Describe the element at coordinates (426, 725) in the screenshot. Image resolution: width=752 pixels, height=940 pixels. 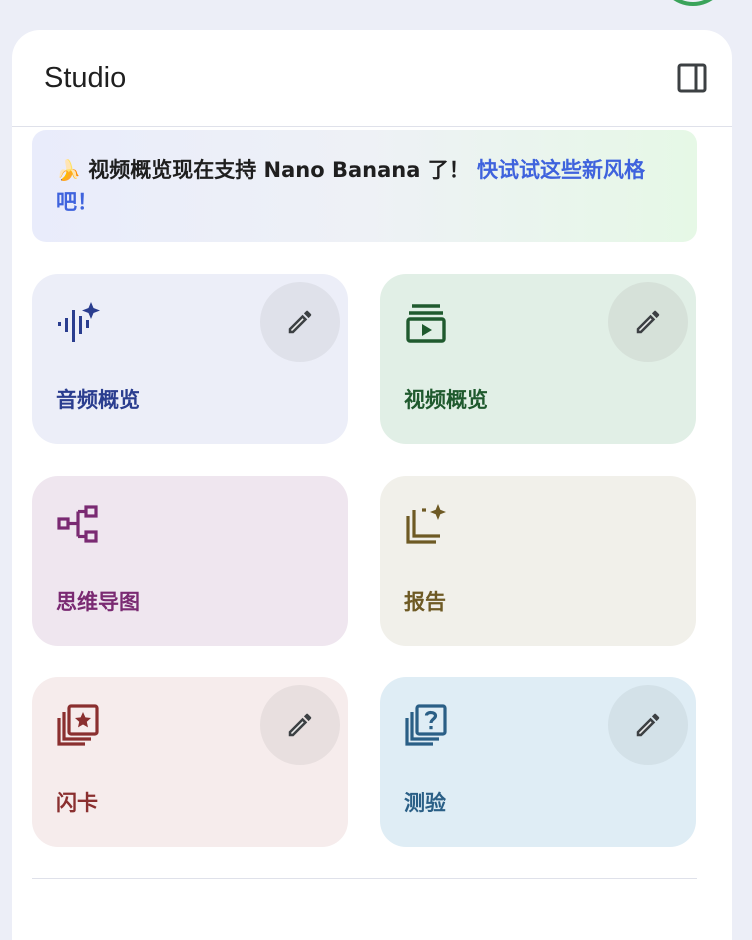
I see `quiz-question-icon` at that location.